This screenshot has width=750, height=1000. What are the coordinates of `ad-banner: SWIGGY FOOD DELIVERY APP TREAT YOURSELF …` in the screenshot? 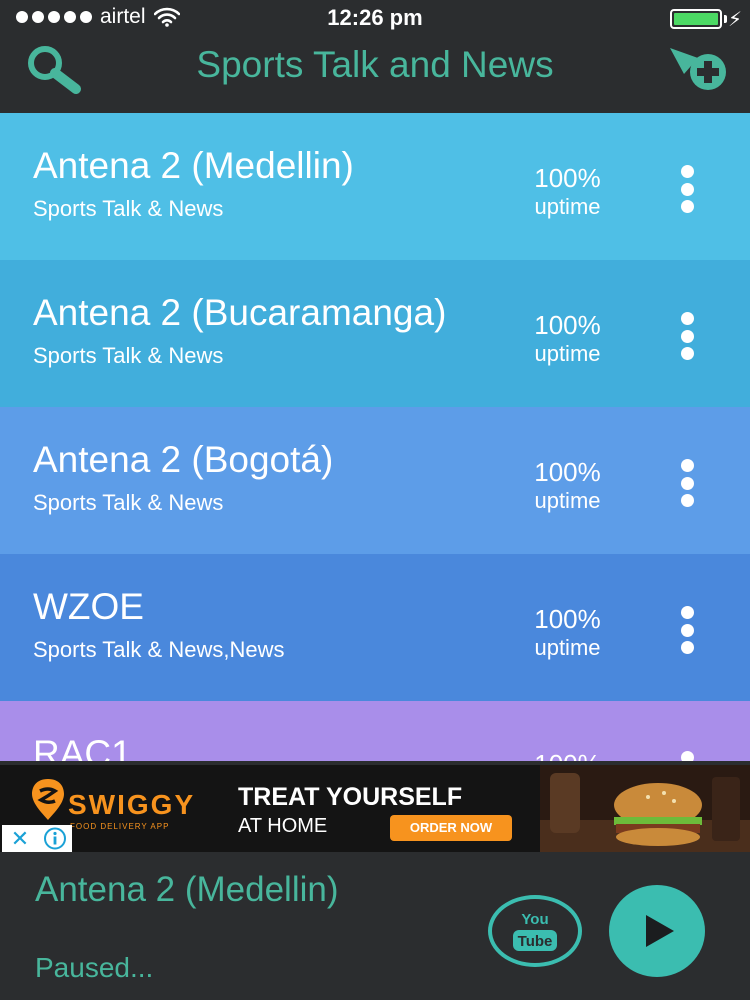 It's located at (375, 808).